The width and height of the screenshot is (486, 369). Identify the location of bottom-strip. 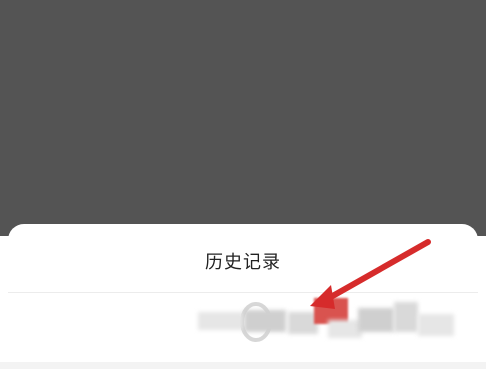
(243, 365).